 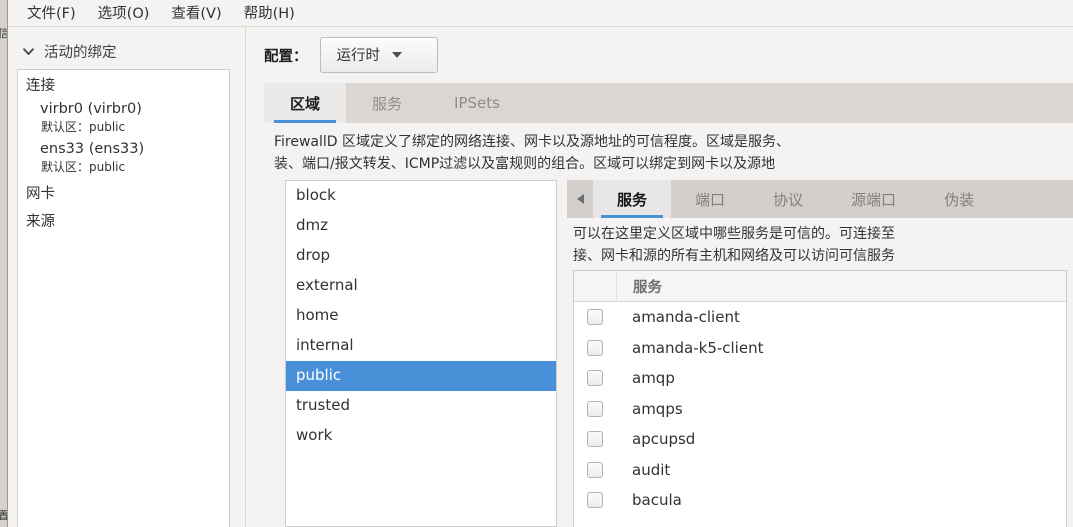 I want to click on menu-file: 文件(F), so click(x=51, y=13).